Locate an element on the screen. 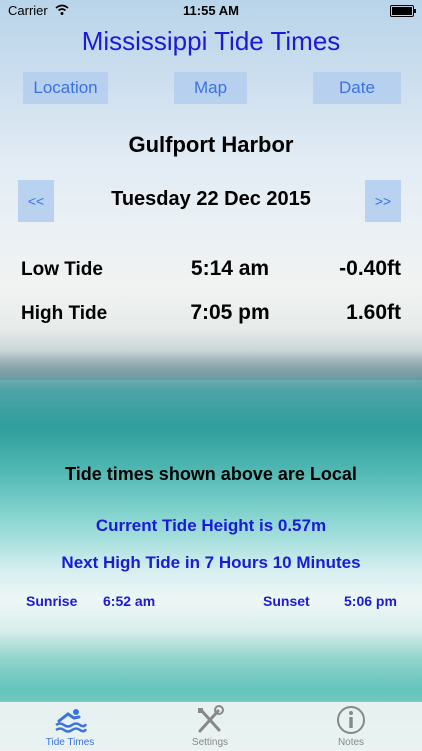 This screenshot has height=751, width=422. tools-icon is located at coordinates (211, 719).